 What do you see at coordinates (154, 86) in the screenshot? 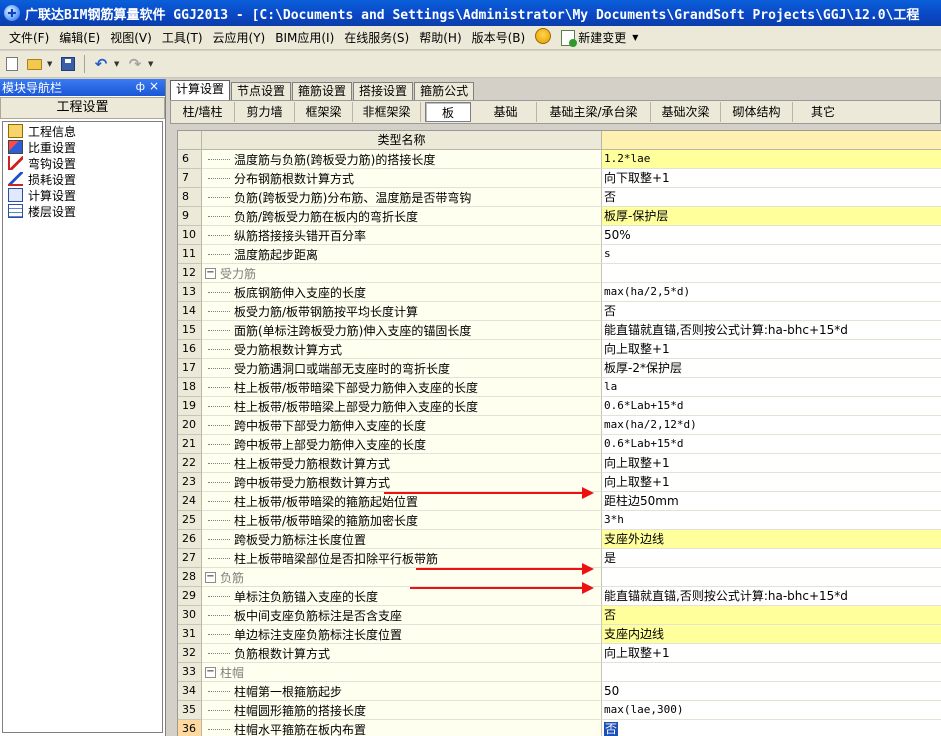
I see `close-icon: ×` at bounding box center [154, 86].